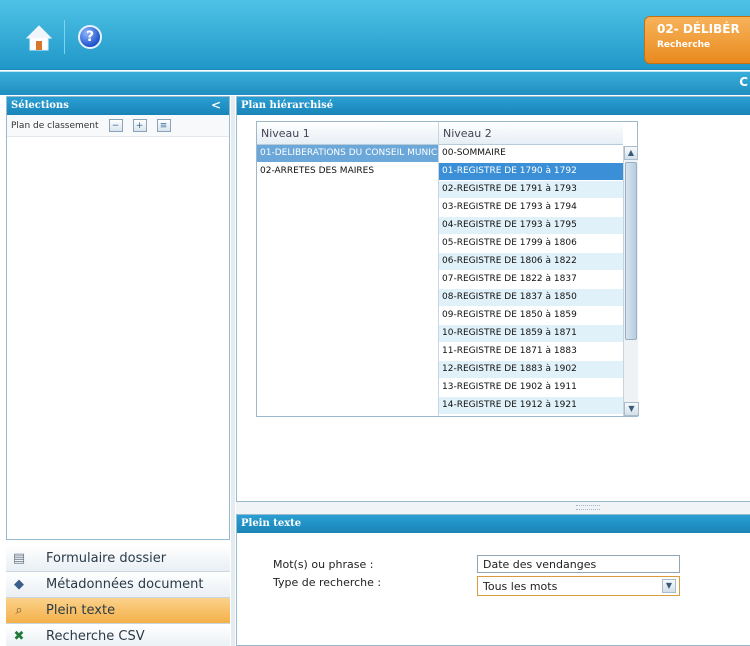 The image size is (750, 646). I want to click on document-tab: 02- DÉLIBÉR Recherche, so click(697, 40).